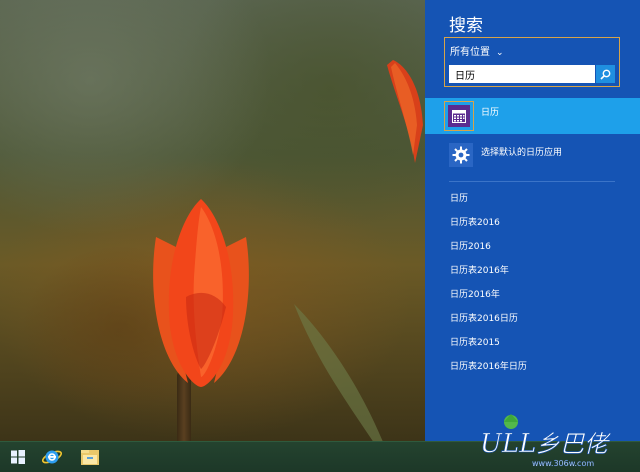 The height and width of the screenshot is (472, 640). I want to click on gear-icon, so click(461, 155).